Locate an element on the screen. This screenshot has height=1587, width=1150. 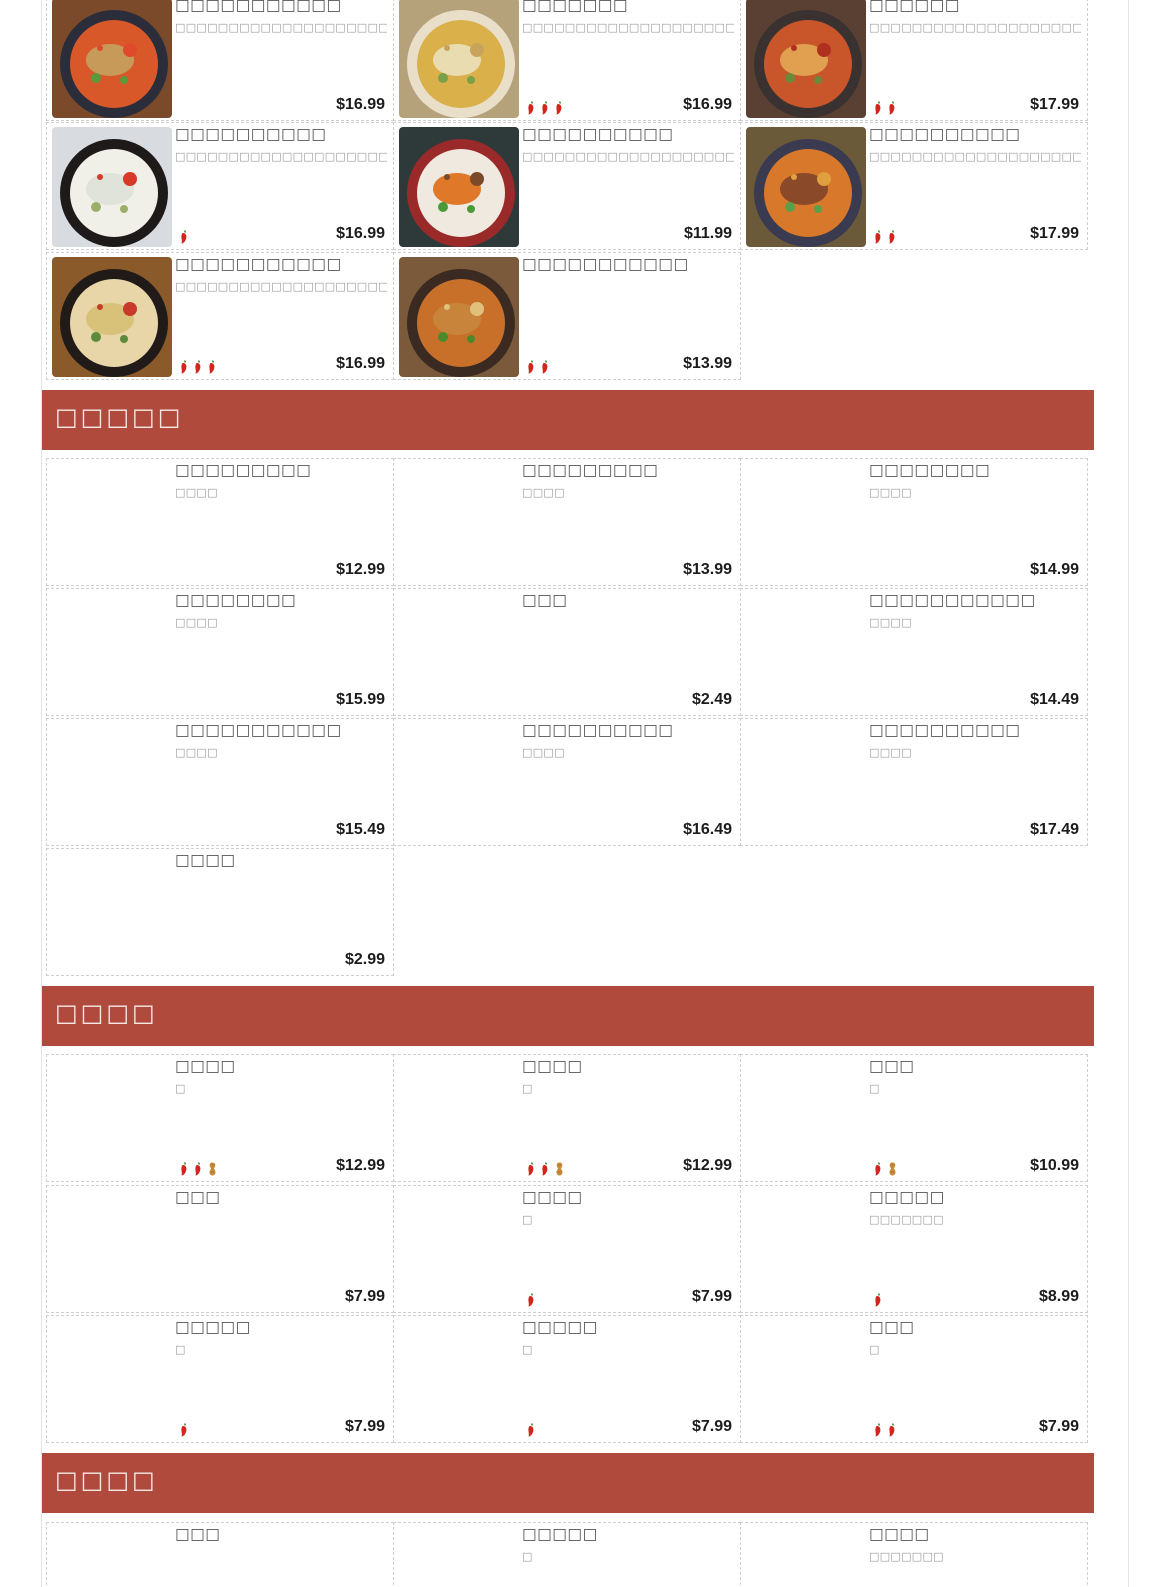
menu-item-card: □□□□□□□□ □□□□ $14.99 is located at coordinates (914, 522).